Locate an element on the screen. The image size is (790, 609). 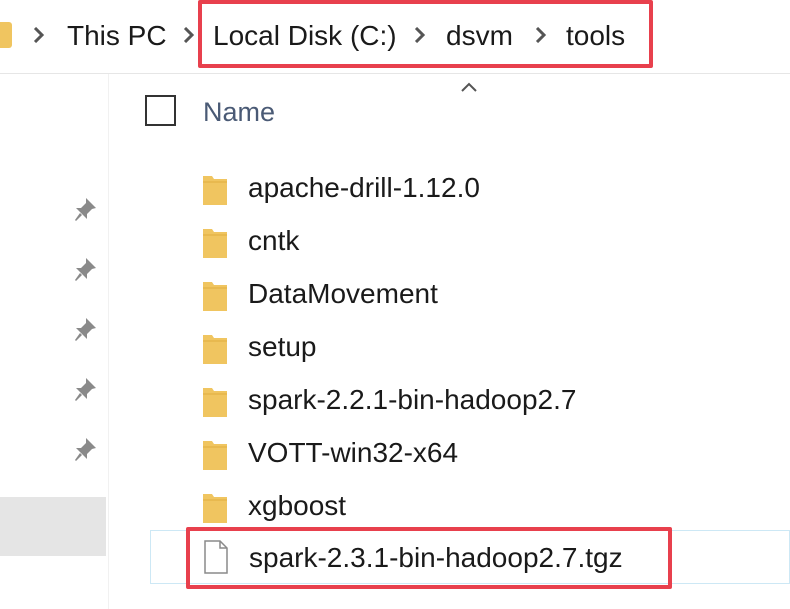
file-icon is located at coordinates (216, 557).